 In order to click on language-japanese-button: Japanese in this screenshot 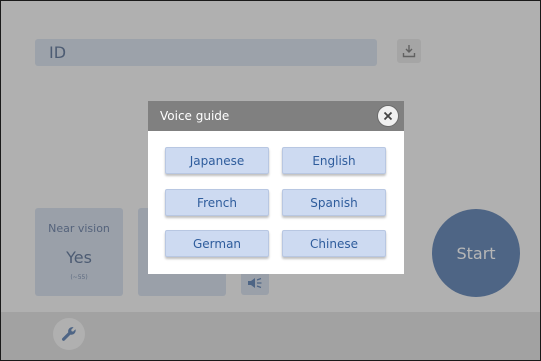, I will do `click(217, 160)`.